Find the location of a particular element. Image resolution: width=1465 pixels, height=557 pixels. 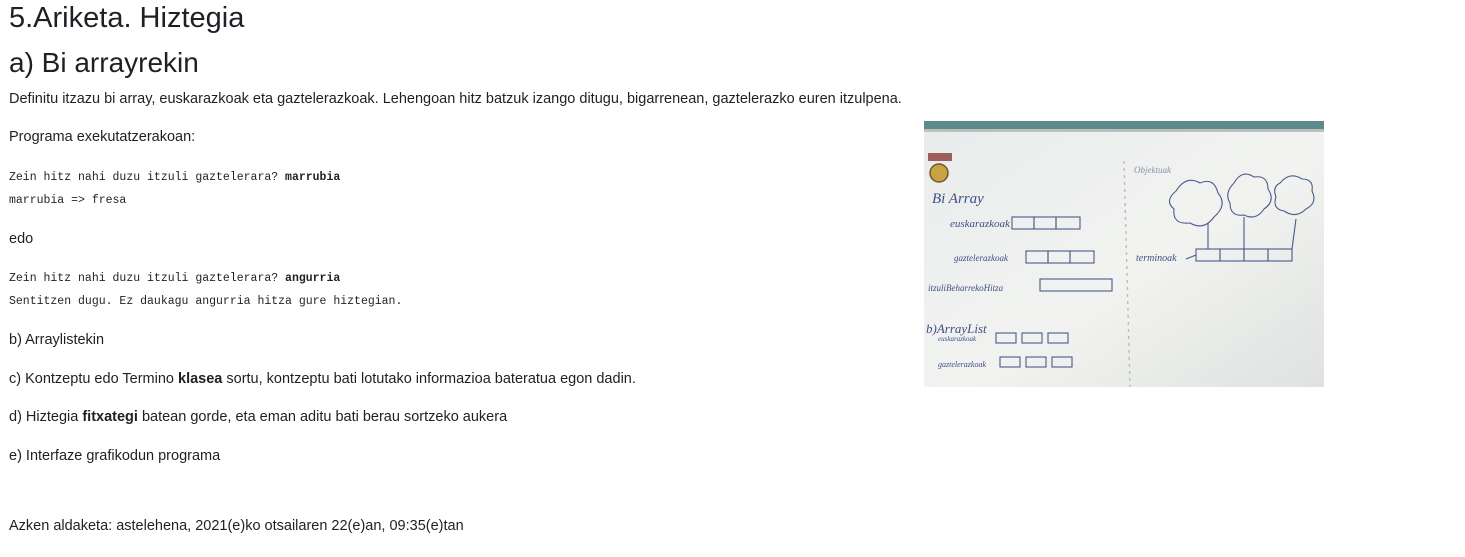

execution-label: Programa exekutatzerakoan: is located at coordinates (102, 137).